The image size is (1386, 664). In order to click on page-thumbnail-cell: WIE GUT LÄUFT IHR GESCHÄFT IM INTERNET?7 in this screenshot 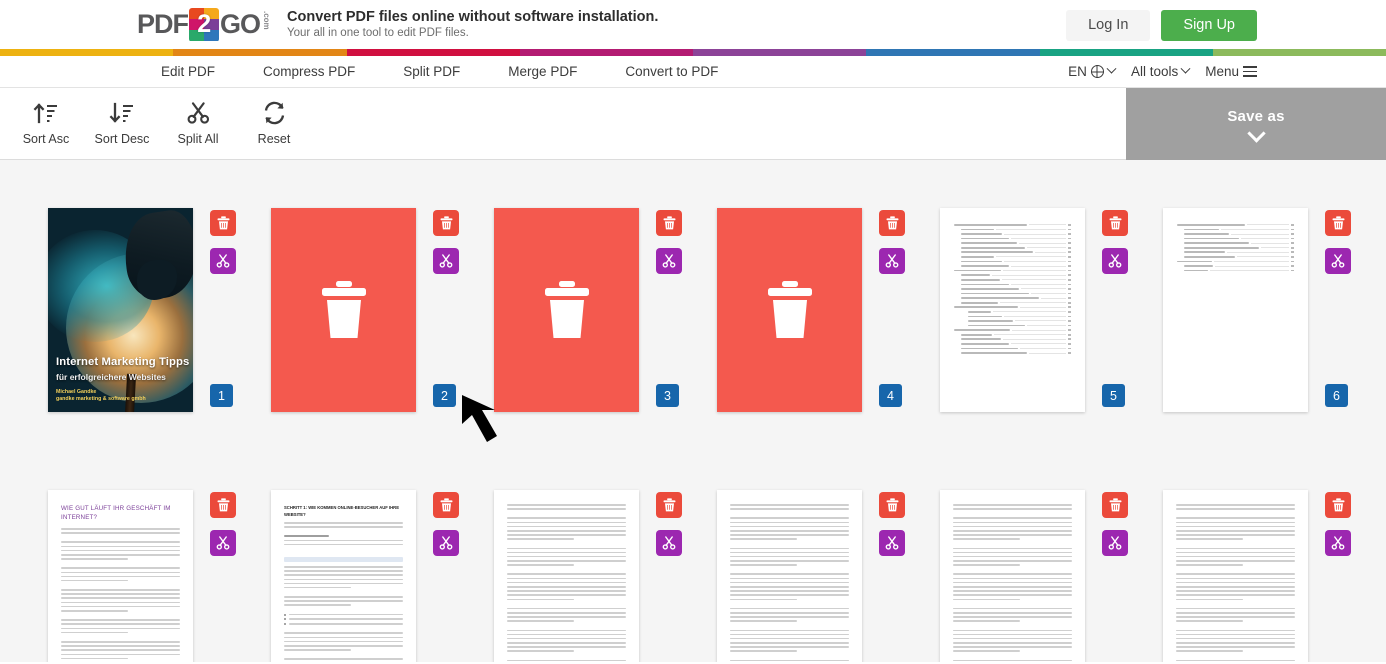, I will do `click(159, 576)`.